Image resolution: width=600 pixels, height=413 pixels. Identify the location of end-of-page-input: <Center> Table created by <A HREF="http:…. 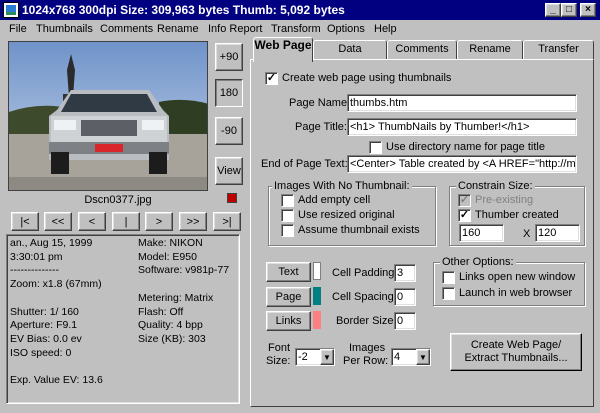
(462, 164).